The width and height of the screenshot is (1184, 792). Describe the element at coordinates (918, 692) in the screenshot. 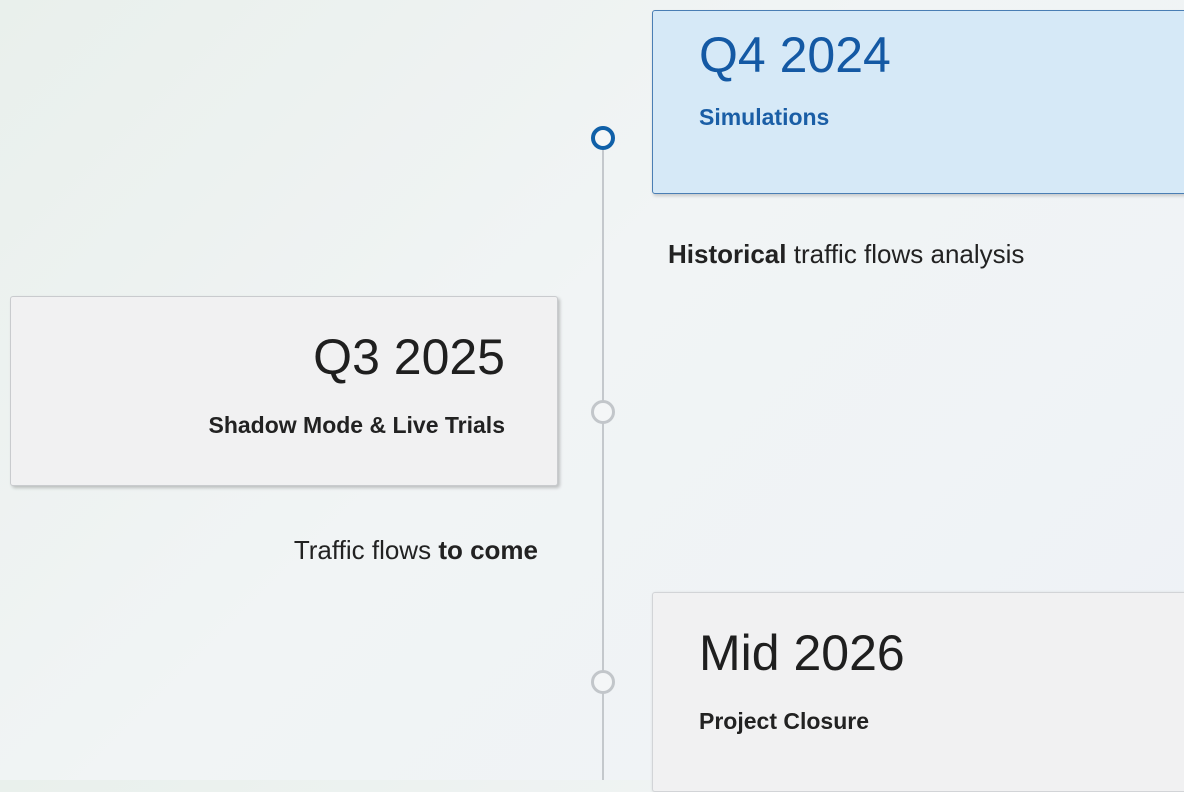

I see `milestone-card-mid-2026: Mid 2026 Project Closure` at that location.